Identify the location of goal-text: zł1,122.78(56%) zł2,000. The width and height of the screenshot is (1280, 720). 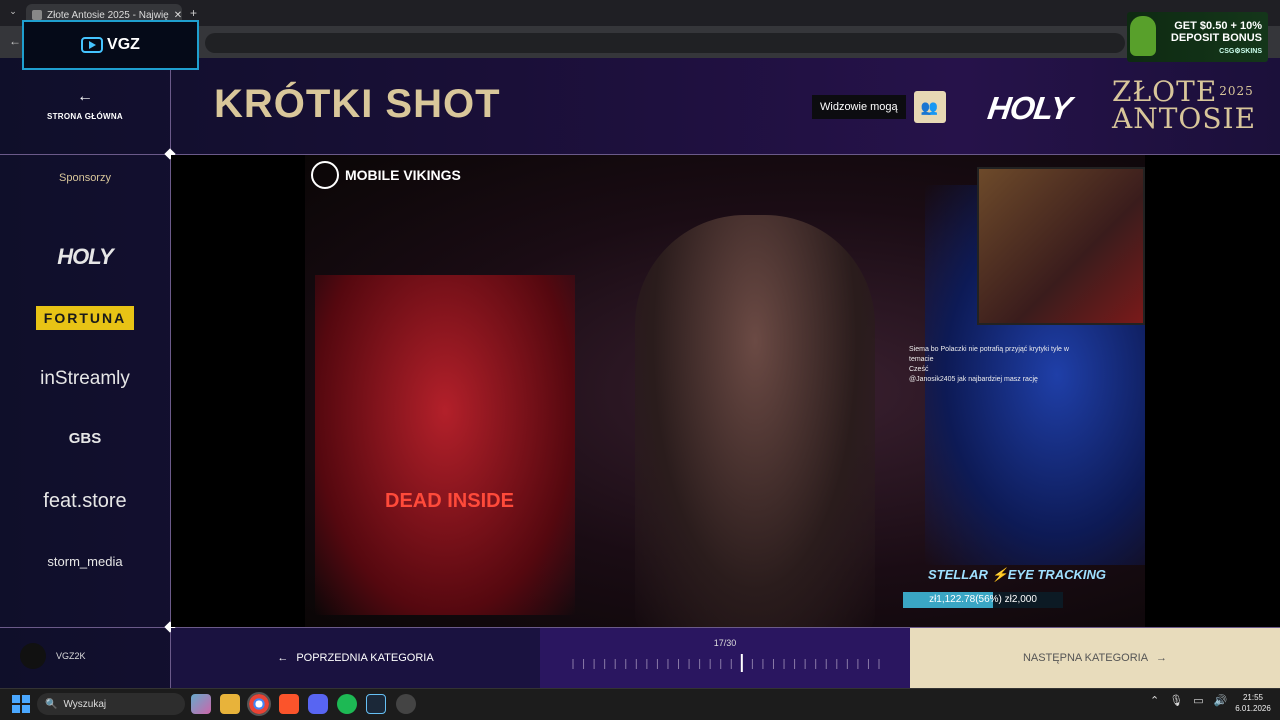
(983, 599).